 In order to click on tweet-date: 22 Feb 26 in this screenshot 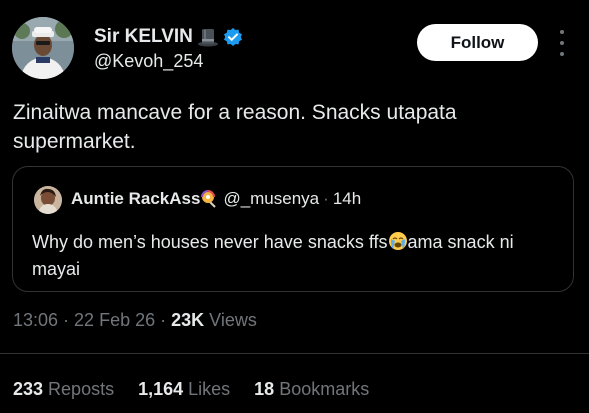, I will do `click(114, 320)`.